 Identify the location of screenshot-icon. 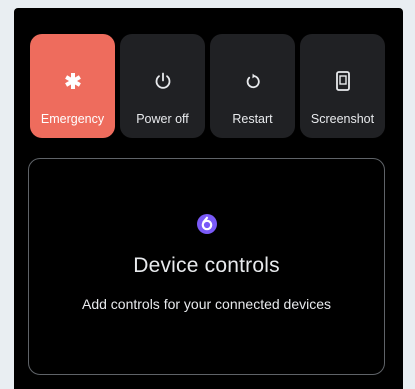
(343, 81).